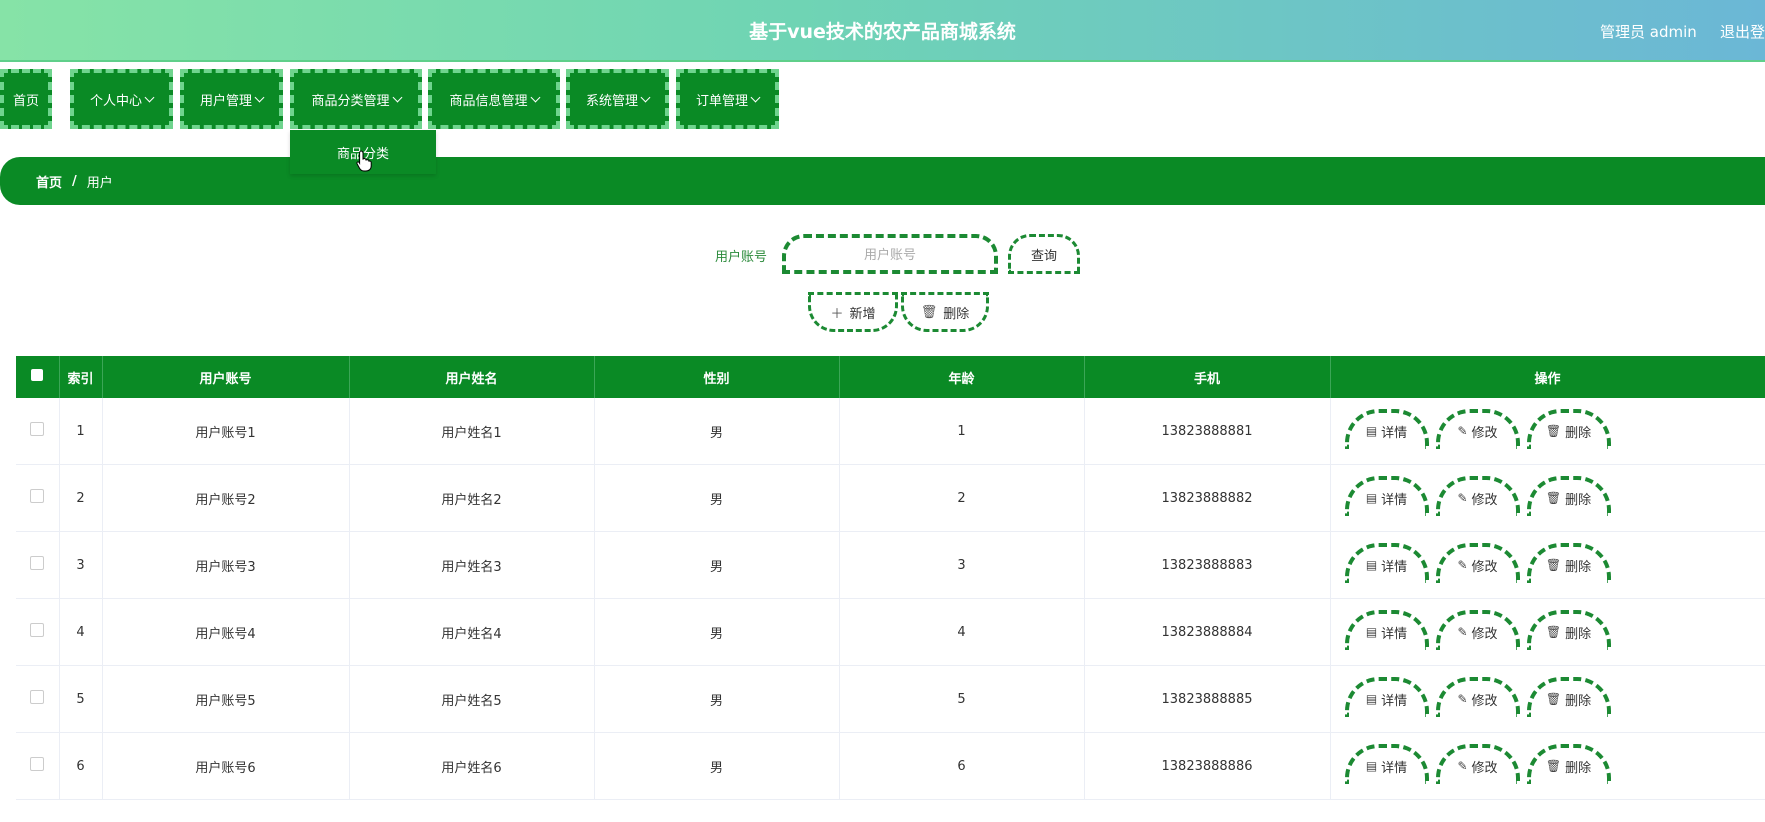 This screenshot has height=822, width=1765. What do you see at coordinates (956, 314) in the screenshot?
I see `batch-delete-label: 删除` at bounding box center [956, 314].